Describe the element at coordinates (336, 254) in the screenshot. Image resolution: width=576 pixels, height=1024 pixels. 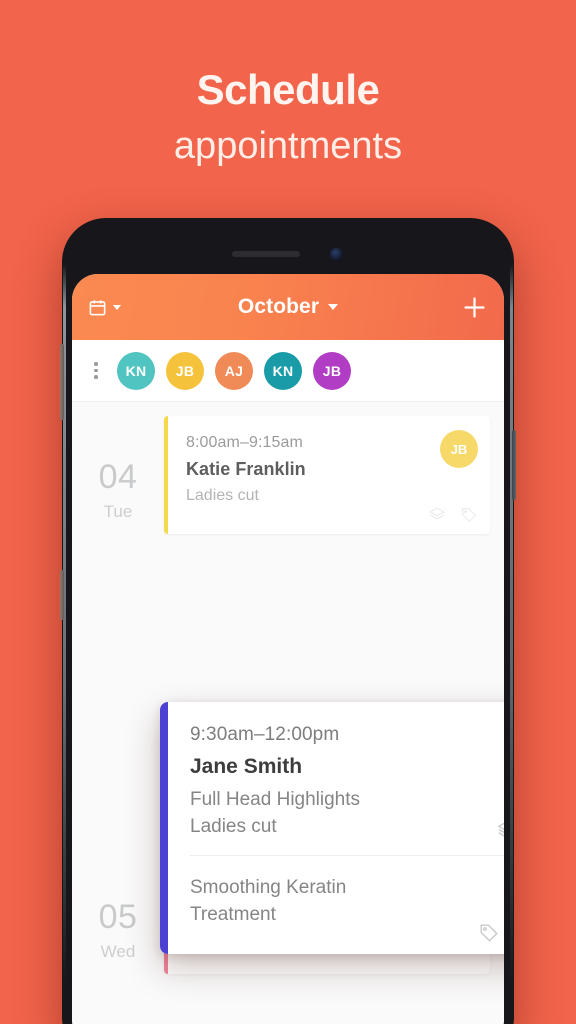
I see `front-camera` at that location.